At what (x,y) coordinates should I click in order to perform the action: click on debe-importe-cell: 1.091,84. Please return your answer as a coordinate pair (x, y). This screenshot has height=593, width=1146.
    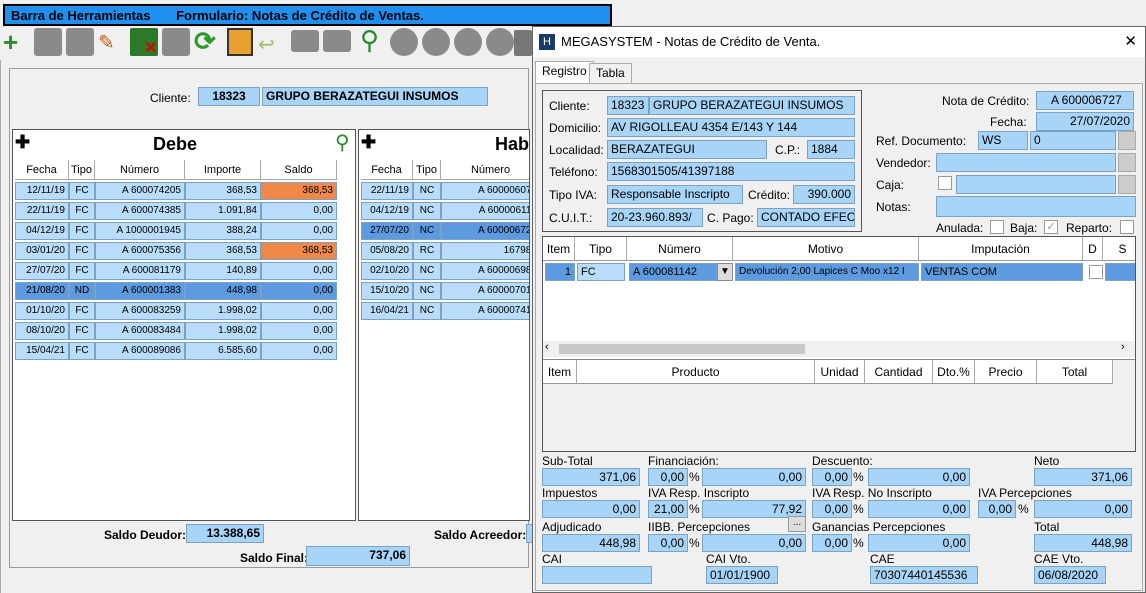
    Looking at the image, I should click on (223, 211).